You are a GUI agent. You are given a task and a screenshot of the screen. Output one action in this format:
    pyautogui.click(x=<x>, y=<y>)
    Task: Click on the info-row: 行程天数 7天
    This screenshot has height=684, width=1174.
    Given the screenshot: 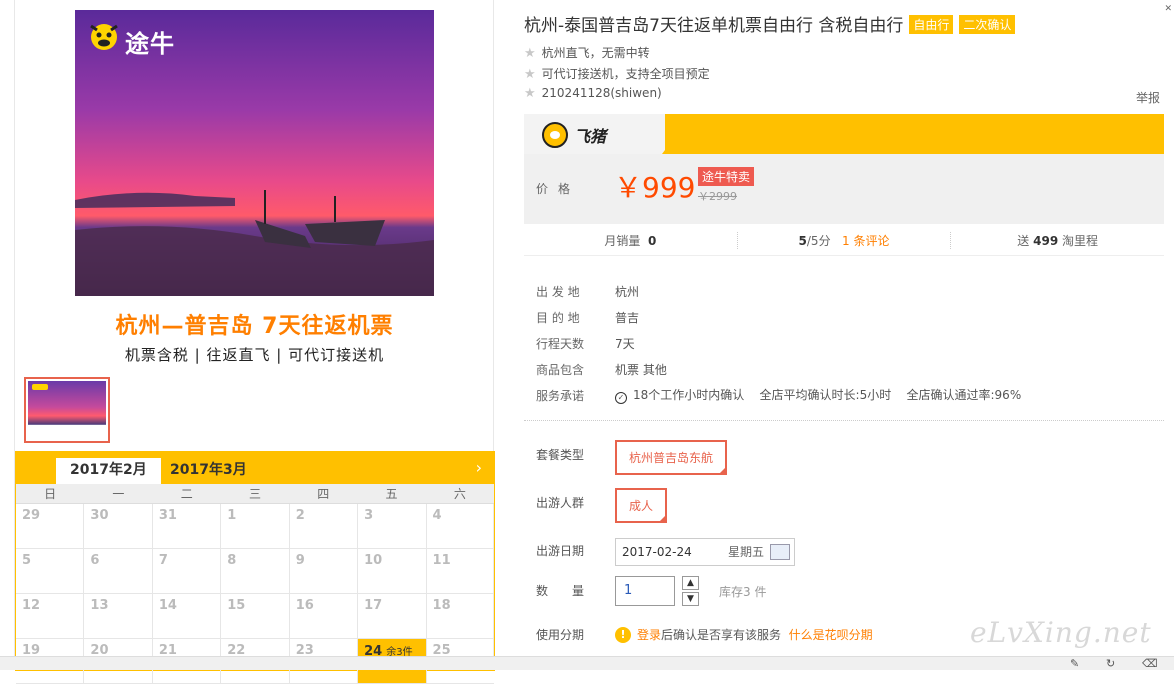 What is the action you would take?
    pyautogui.click(x=846, y=343)
    